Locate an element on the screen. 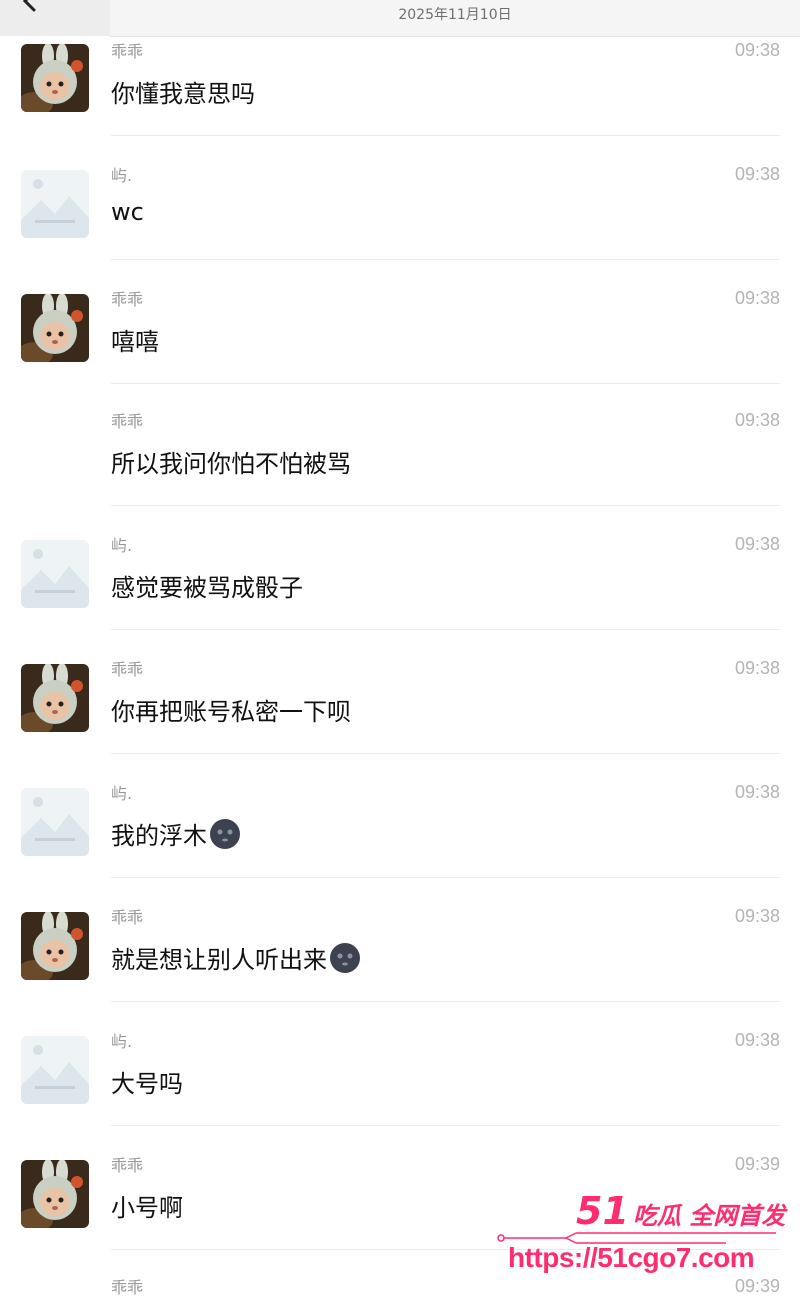 The image size is (800, 1296). message-text: wc is located at coordinates (127, 212).